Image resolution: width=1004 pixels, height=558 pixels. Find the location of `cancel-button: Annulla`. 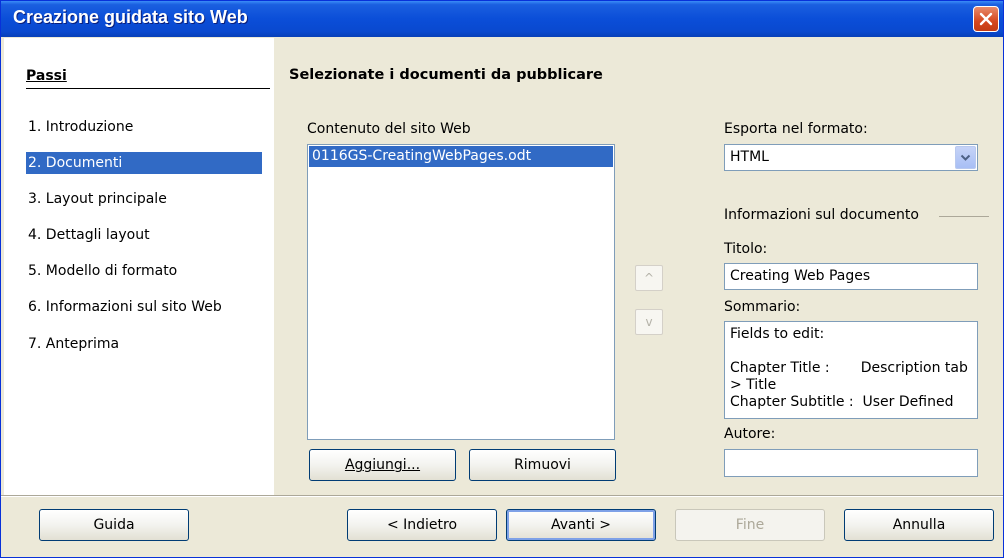

cancel-button: Annulla is located at coordinates (919, 525).